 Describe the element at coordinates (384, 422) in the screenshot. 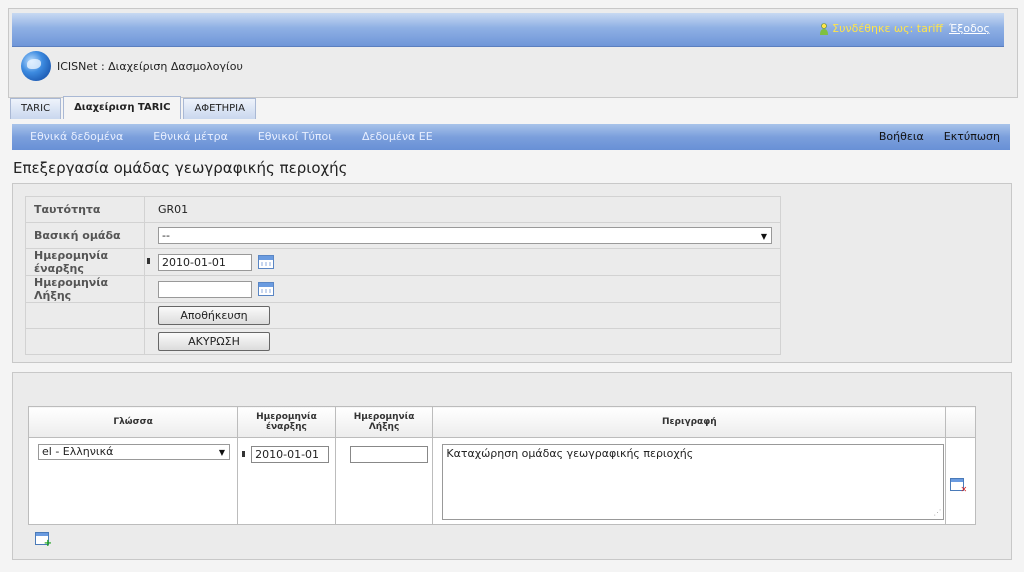

I see `col-end-date: Ημερομηνία Λήξης` at that location.